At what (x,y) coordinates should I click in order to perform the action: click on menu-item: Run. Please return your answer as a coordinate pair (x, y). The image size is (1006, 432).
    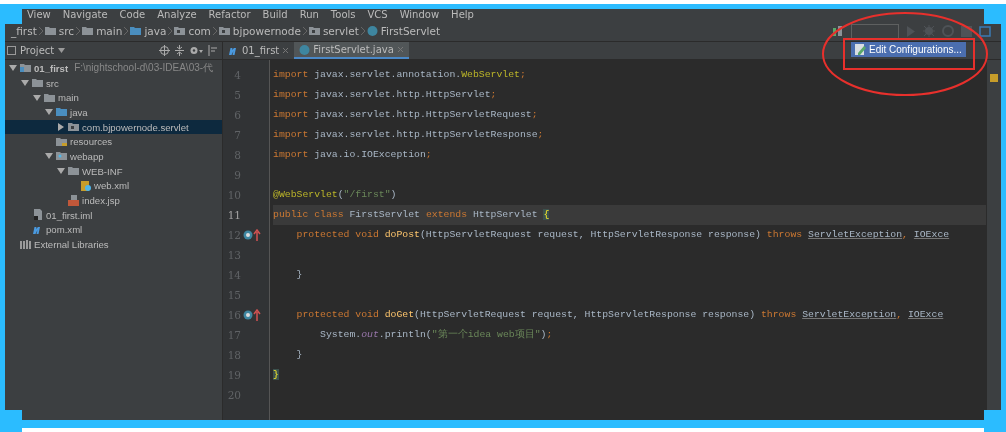
    Looking at the image, I should click on (309, 15).